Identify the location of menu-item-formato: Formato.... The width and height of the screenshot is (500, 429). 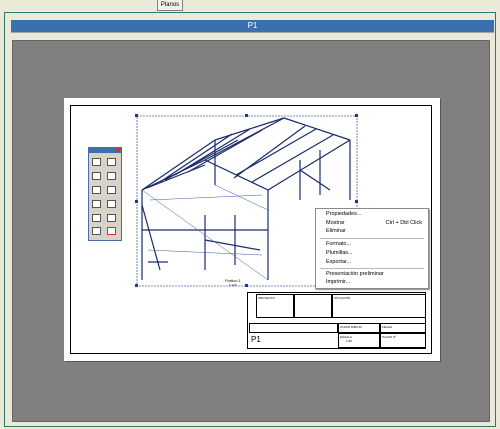
(338, 244).